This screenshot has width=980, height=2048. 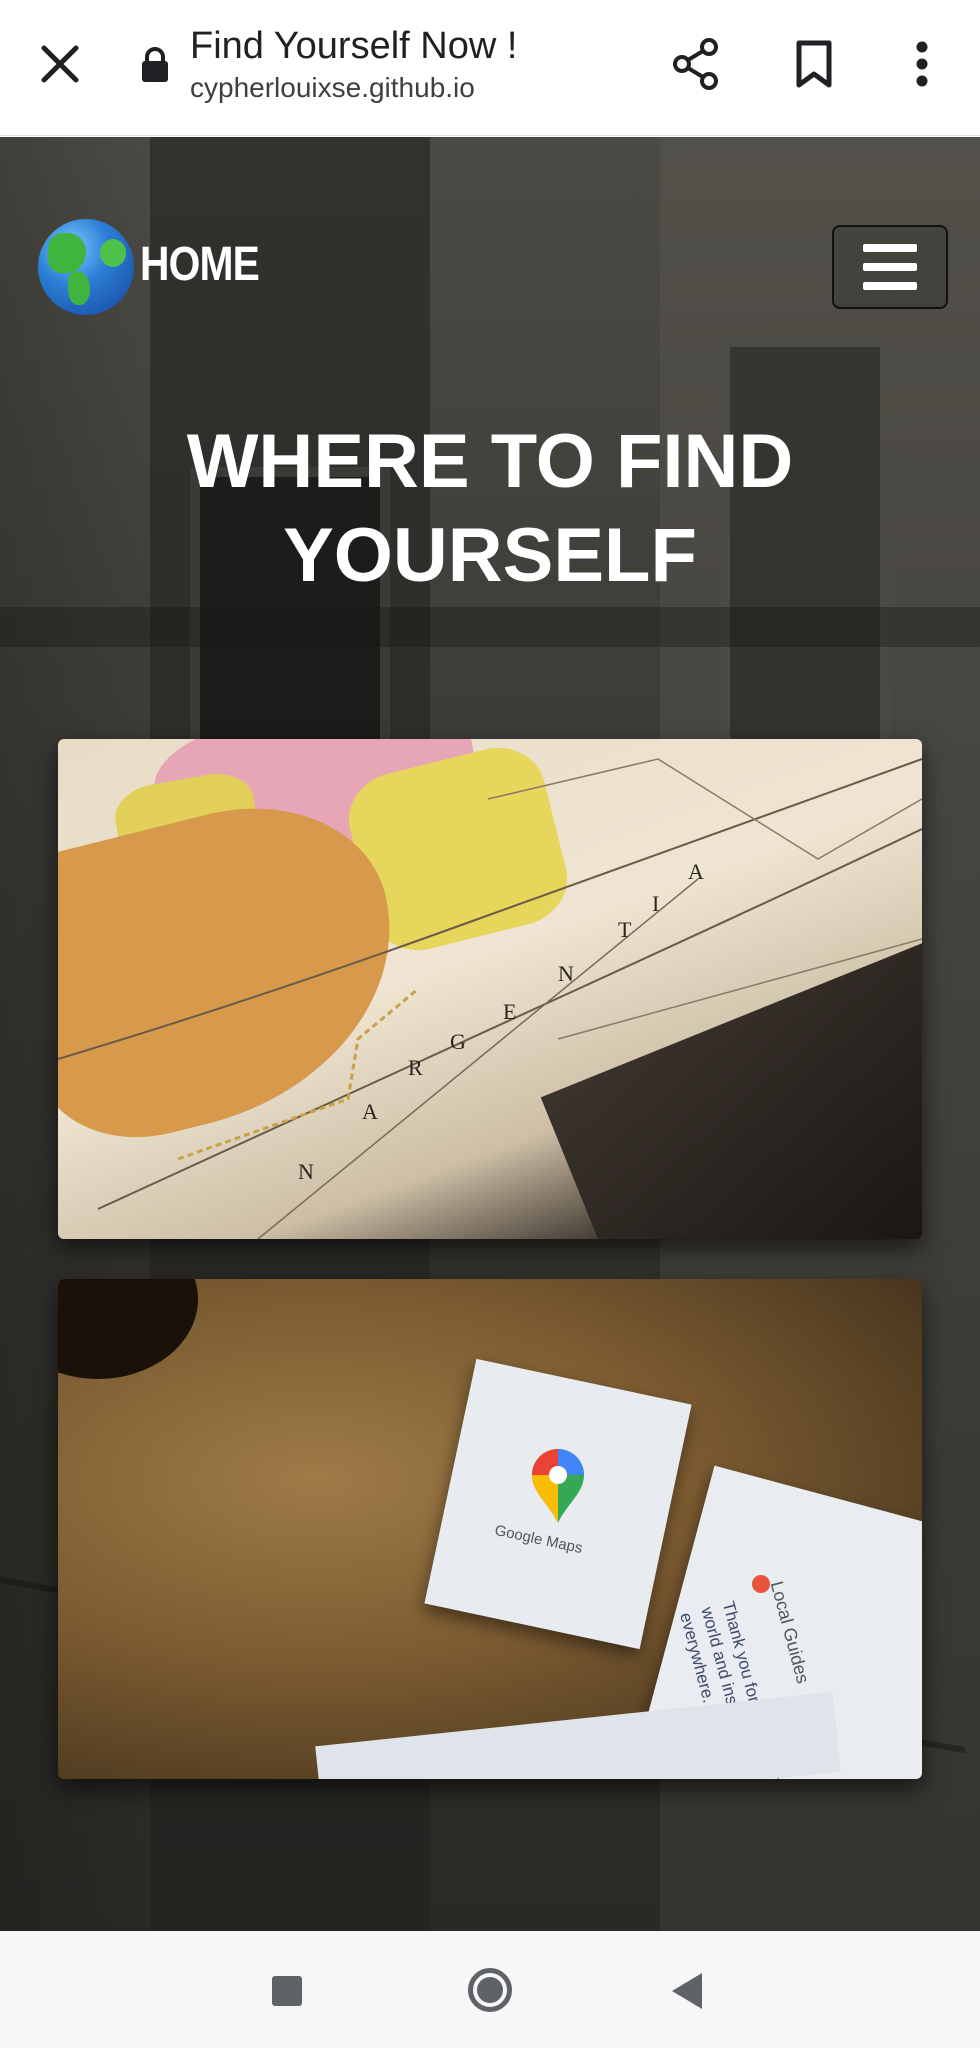 I want to click on more-vert-icon, so click(x=922, y=64).